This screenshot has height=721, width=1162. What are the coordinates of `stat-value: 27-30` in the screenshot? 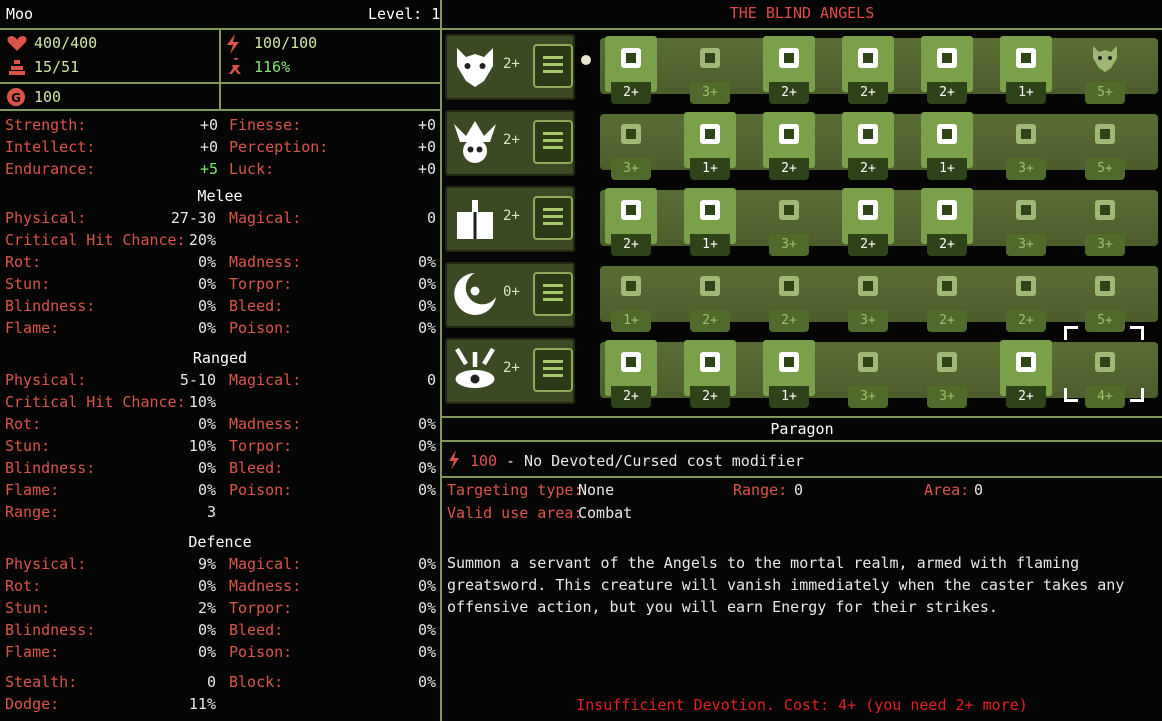 It's located at (193, 218).